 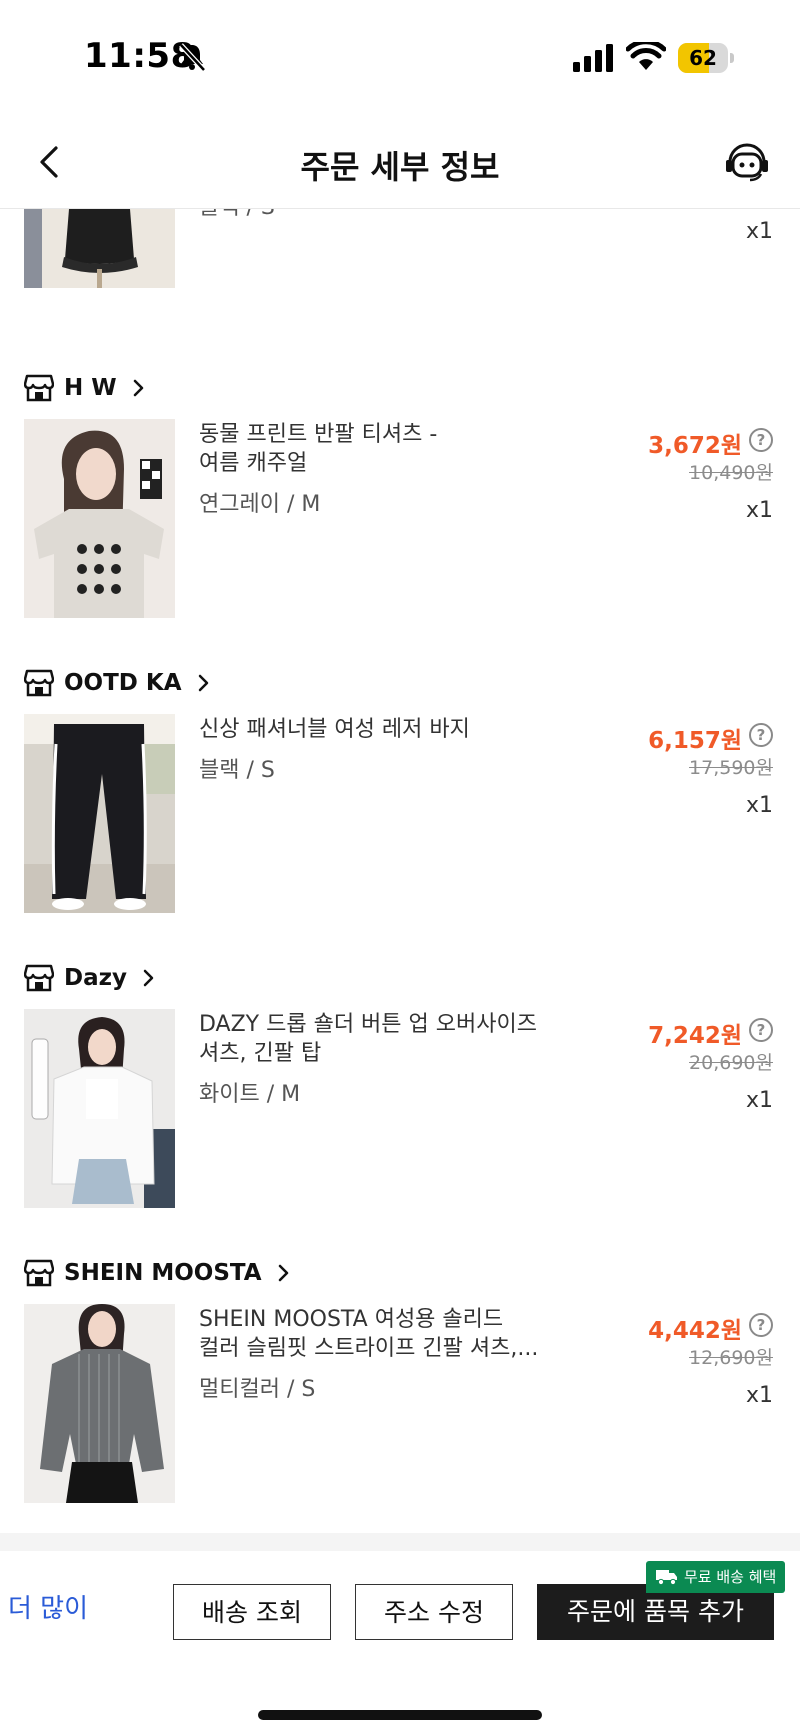 What do you see at coordinates (389, 1039) in the screenshot?
I see `product-name: DAZY 드롭 숄더 버튼 업 오버사이즈 셔츠, 긴팔 탑` at bounding box center [389, 1039].